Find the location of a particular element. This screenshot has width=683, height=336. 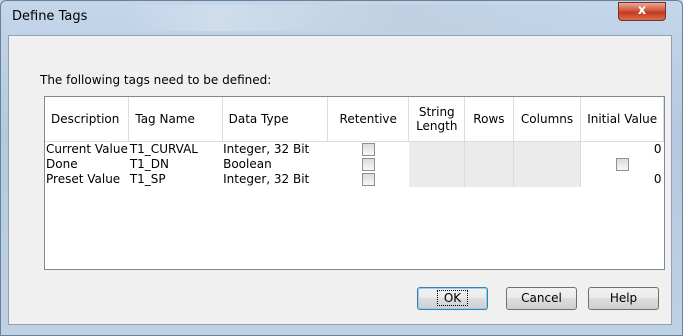

cell-tag-name: T1_CURVAL is located at coordinates (175, 149).